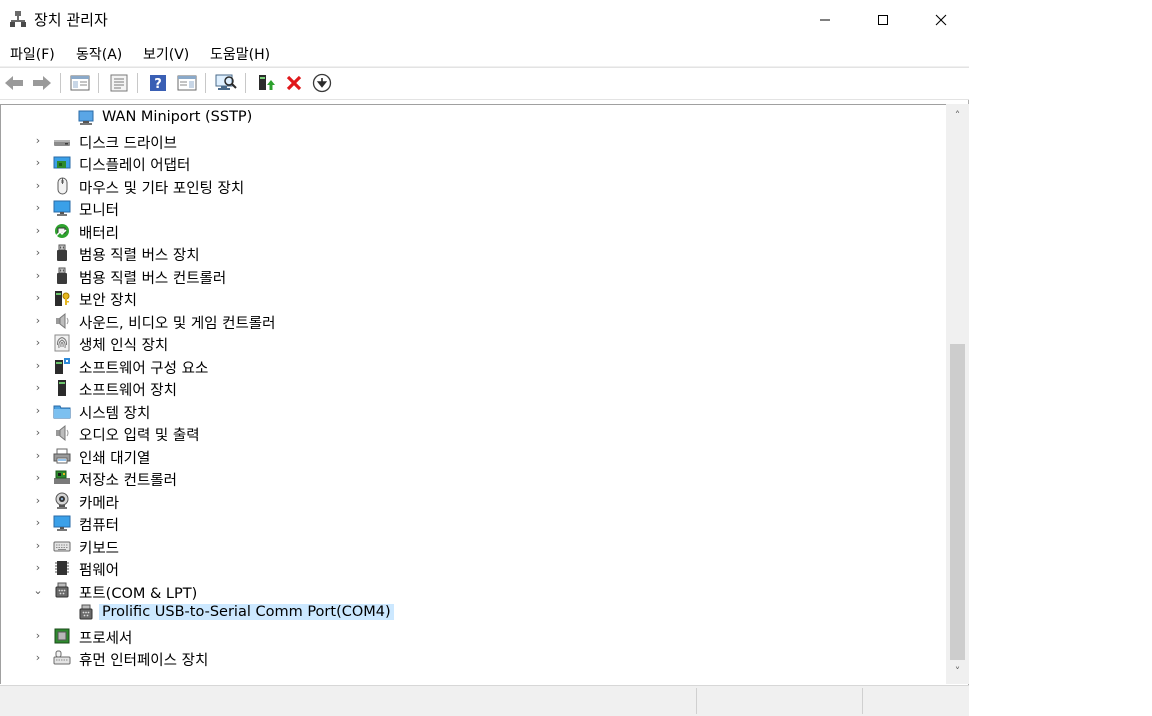 This screenshot has width=1152, height=716. I want to click on help-button: ?, so click(158, 83).